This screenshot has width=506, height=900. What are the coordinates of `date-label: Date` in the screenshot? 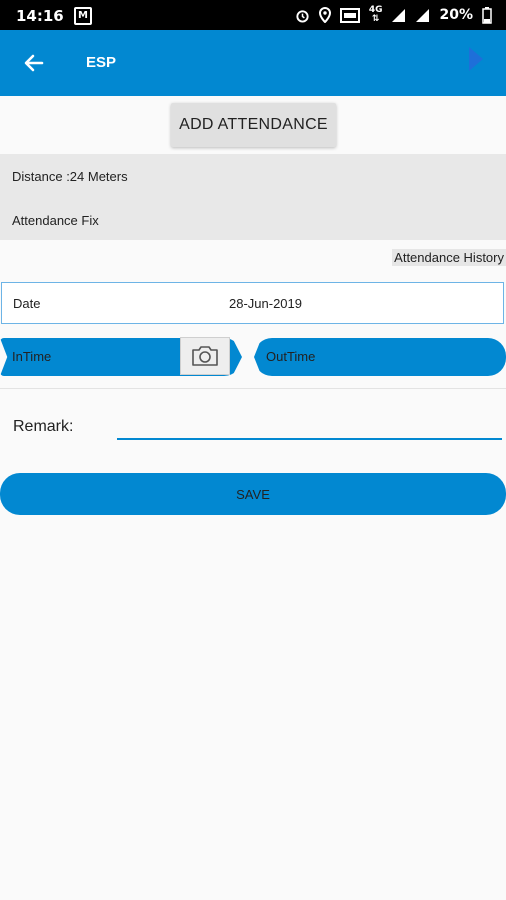 It's located at (27, 303).